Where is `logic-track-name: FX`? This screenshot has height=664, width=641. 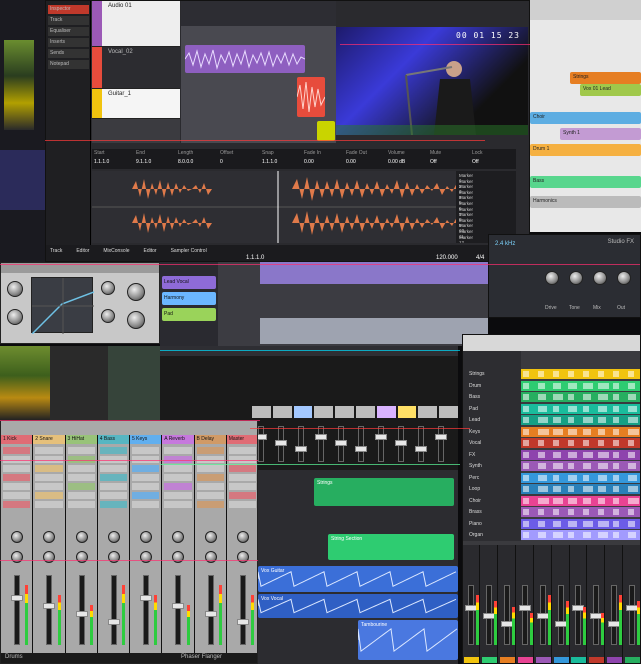 logic-track-name: FX is located at coordinates (472, 455).